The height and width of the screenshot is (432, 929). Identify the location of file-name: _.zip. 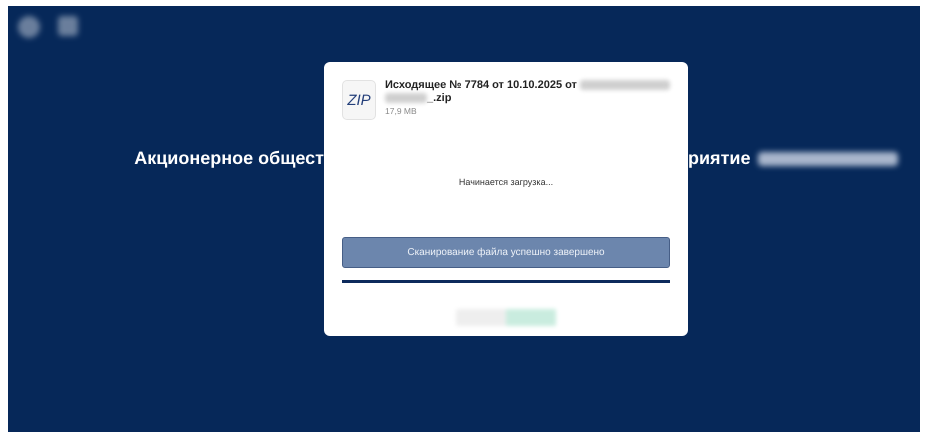
(439, 98).